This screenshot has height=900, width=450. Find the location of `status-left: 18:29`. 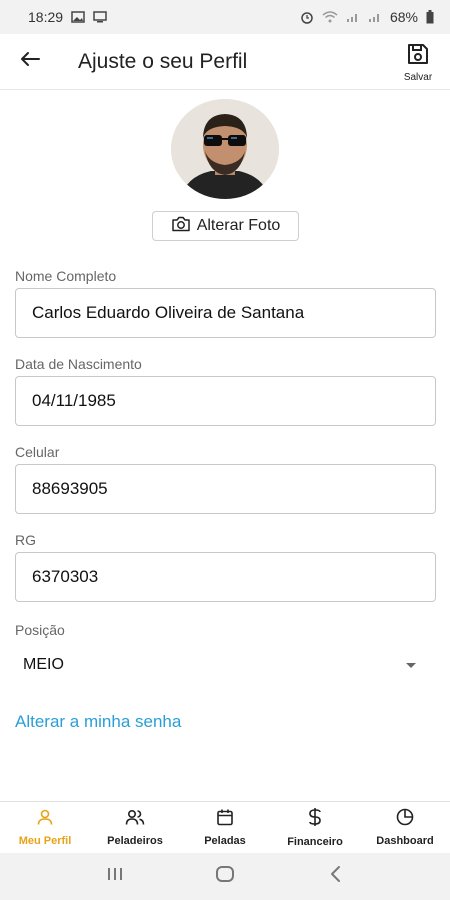

status-left: 18:29 is located at coordinates (67, 17).